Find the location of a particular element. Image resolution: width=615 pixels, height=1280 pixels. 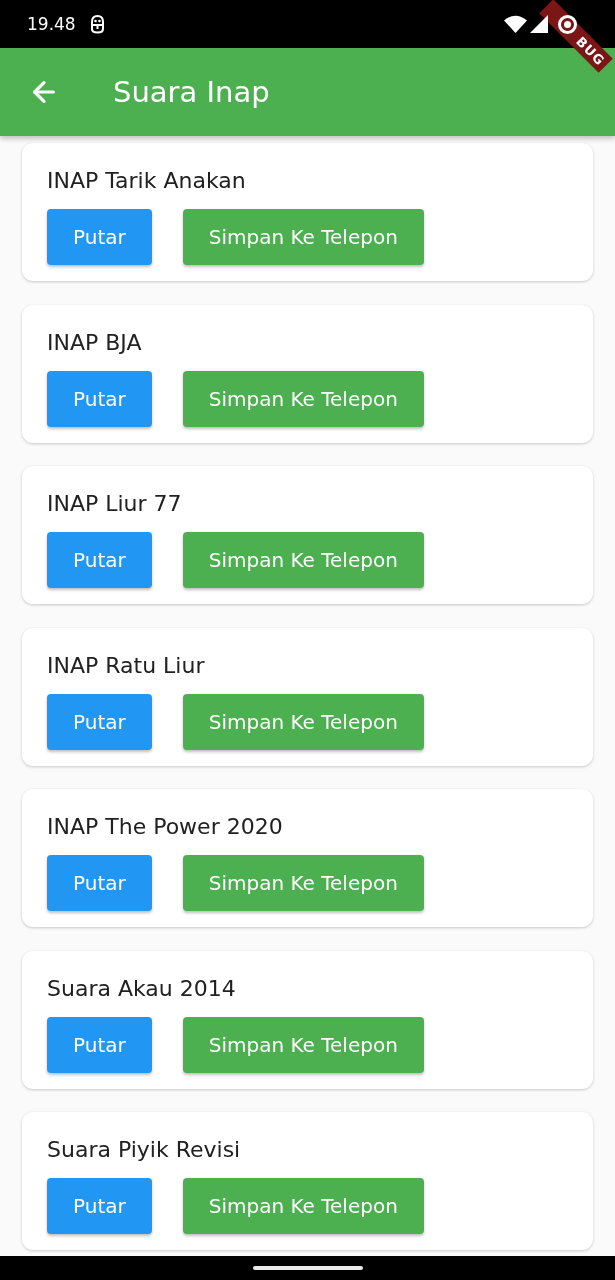

sound-title: INAP Ratu Liur is located at coordinates (126, 665).